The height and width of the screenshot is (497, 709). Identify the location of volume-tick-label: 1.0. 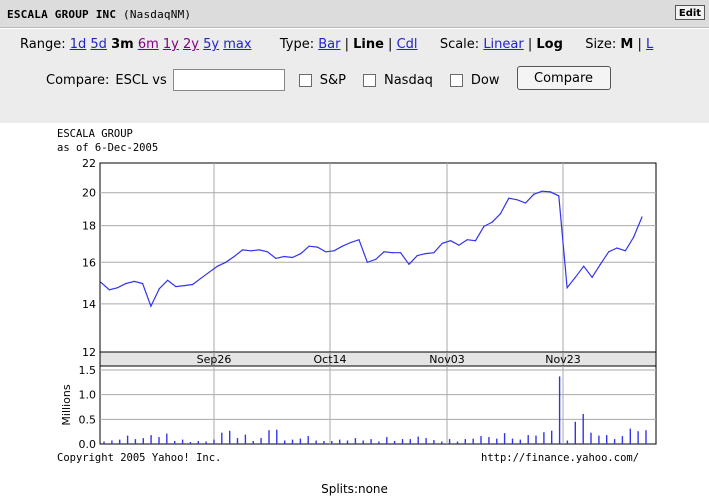
(88, 395).